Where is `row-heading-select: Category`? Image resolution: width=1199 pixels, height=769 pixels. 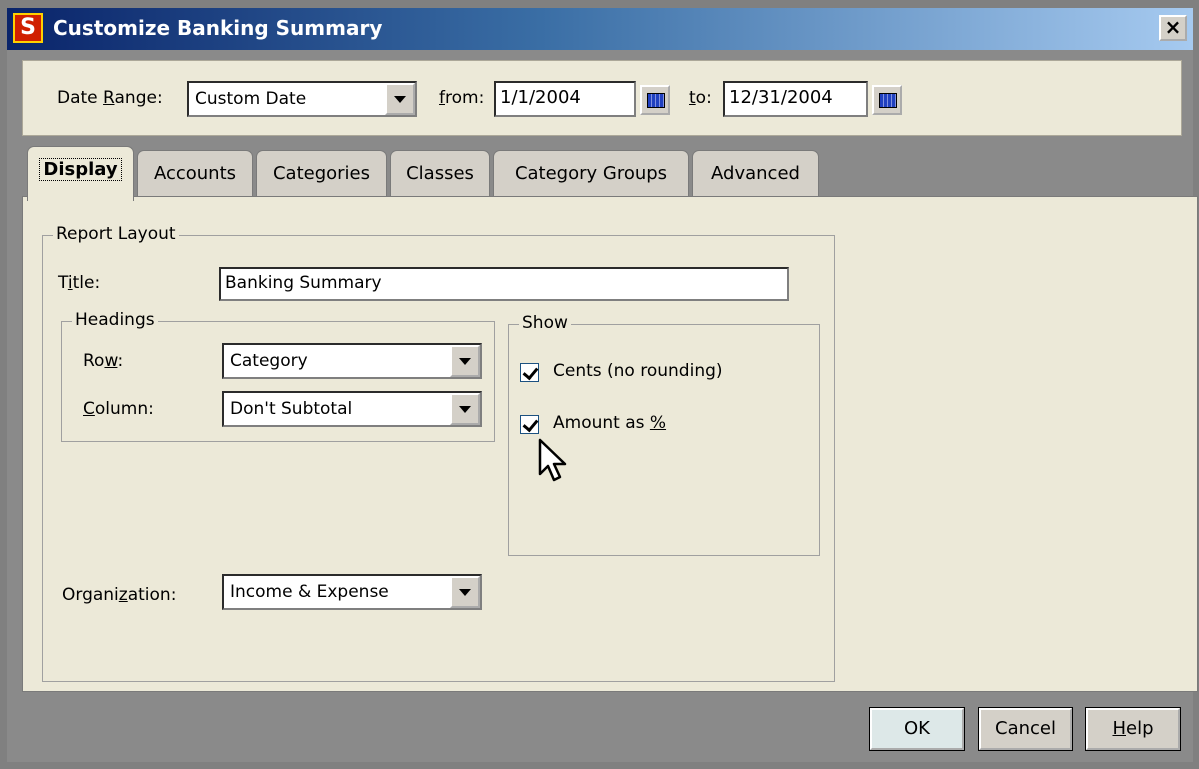
row-heading-select: Category is located at coordinates (352, 361).